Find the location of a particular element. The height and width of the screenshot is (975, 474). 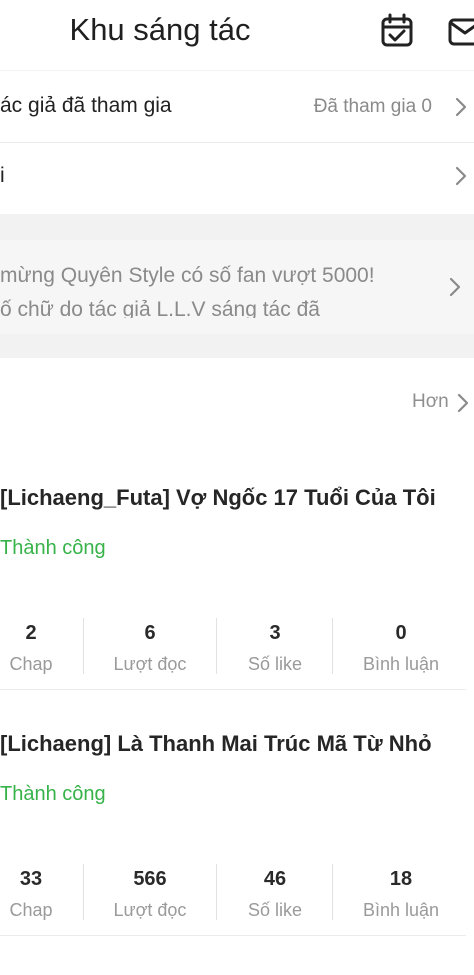

stat-chap-value: 33 is located at coordinates (31, 879).